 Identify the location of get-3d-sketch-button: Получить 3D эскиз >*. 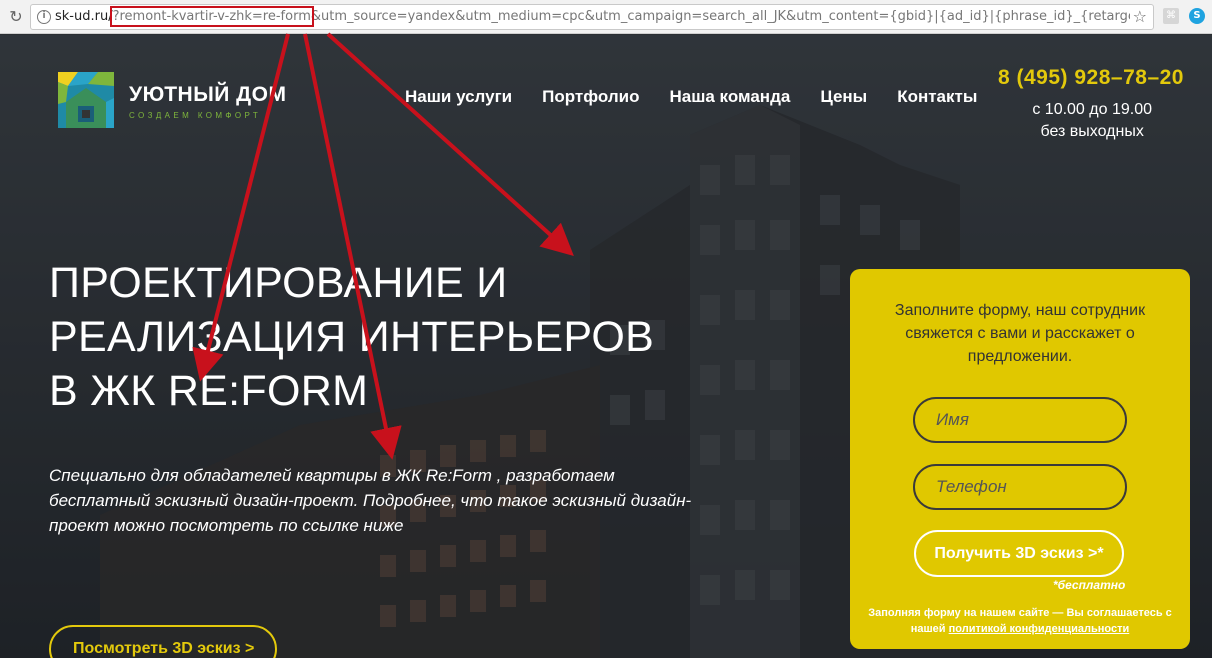
(1019, 553).